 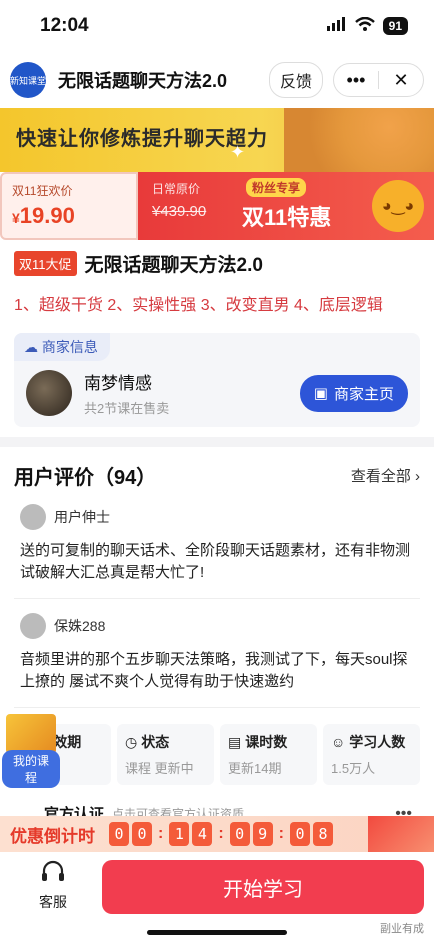 I want to click on status-bar: 12:04 91, so click(x=217, y=26).